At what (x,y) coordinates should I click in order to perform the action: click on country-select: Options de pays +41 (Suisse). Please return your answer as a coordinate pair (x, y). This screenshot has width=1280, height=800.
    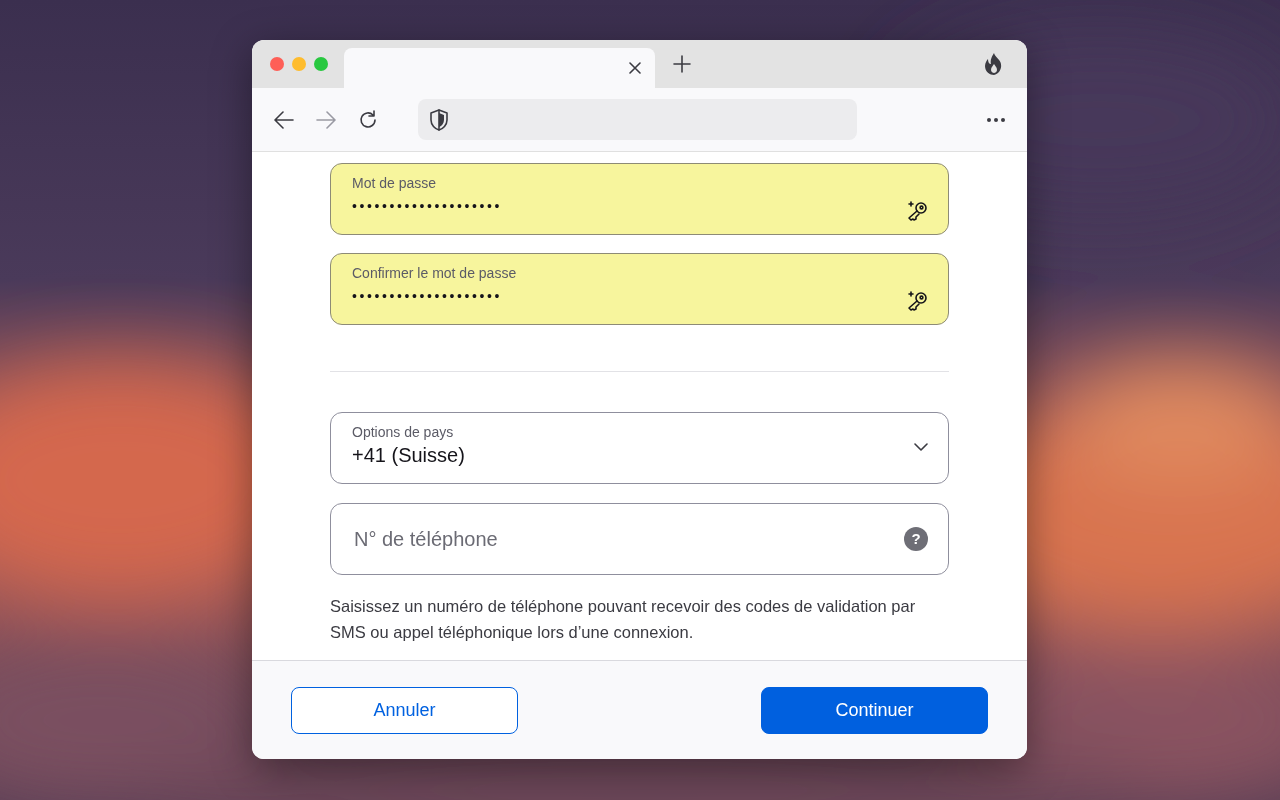
    Looking at the image, I should click on (639, 448).